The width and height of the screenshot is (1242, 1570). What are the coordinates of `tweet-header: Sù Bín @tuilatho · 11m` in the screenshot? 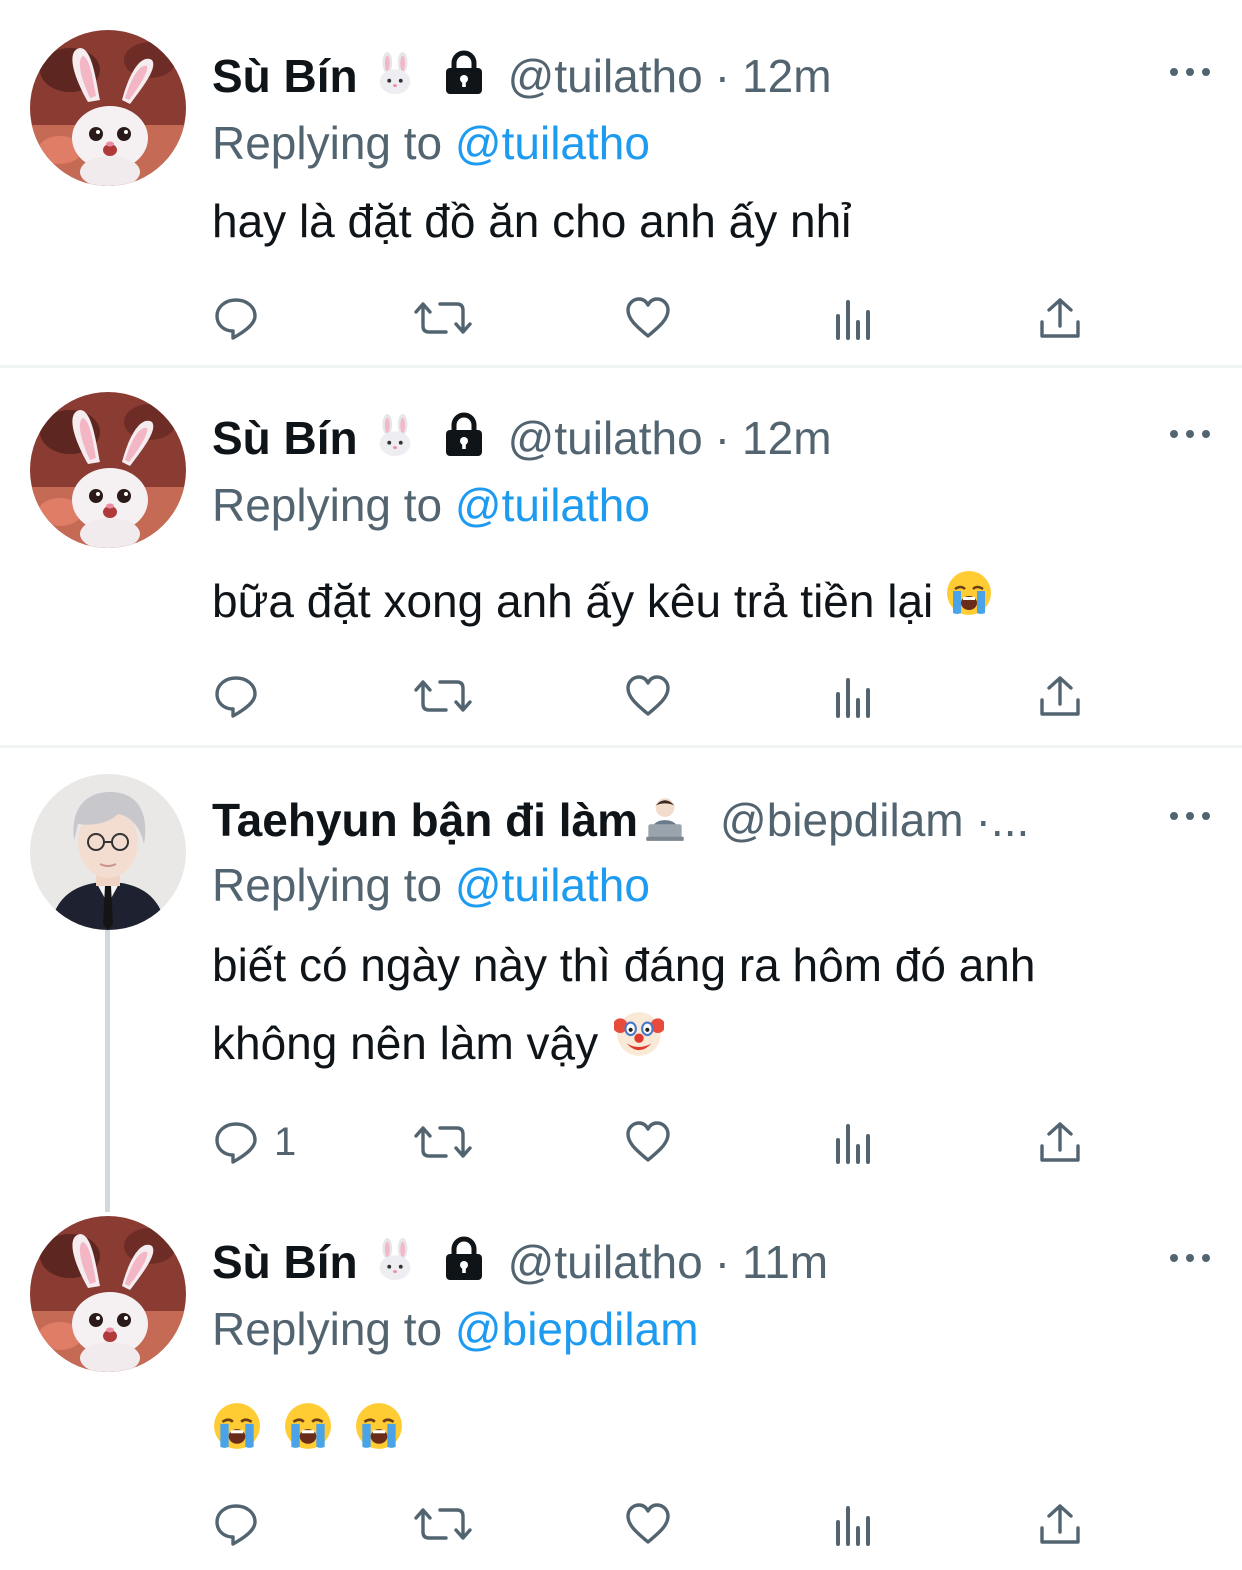 It's located at (703, 1262).